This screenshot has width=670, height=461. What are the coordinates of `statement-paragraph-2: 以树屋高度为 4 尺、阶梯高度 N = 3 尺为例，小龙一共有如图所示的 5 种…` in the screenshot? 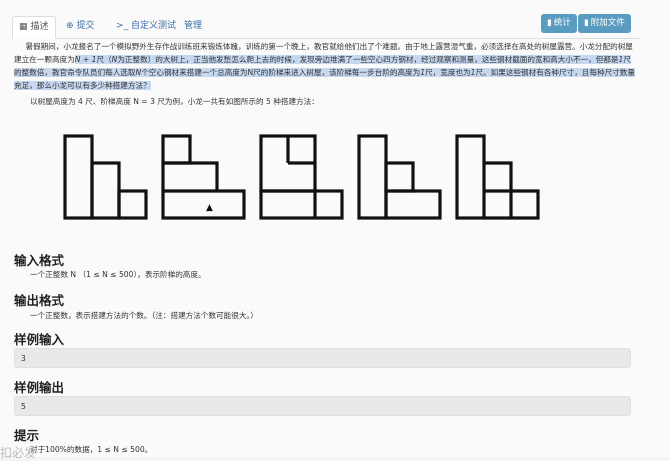 It's located at (174, 101).